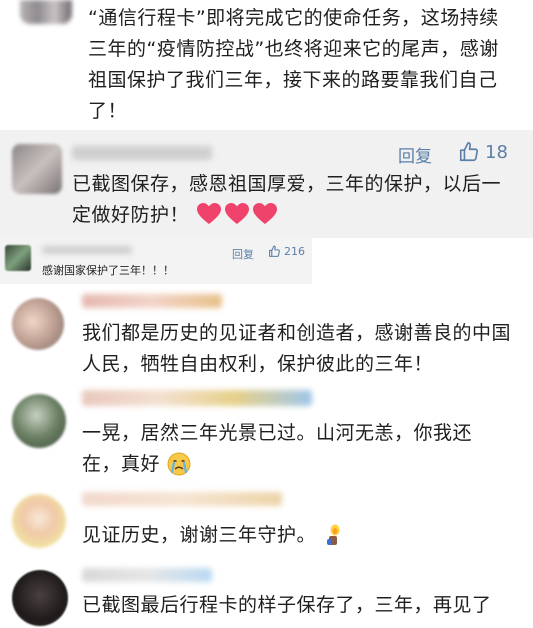 Image resolution: width=533 pixels, height=628 pixels. Describe the element at coordinates (287, 605) in the screenshot. I see `comment-text: 已截图最后行程卡的样子保存了，三年，再见了` at that location.